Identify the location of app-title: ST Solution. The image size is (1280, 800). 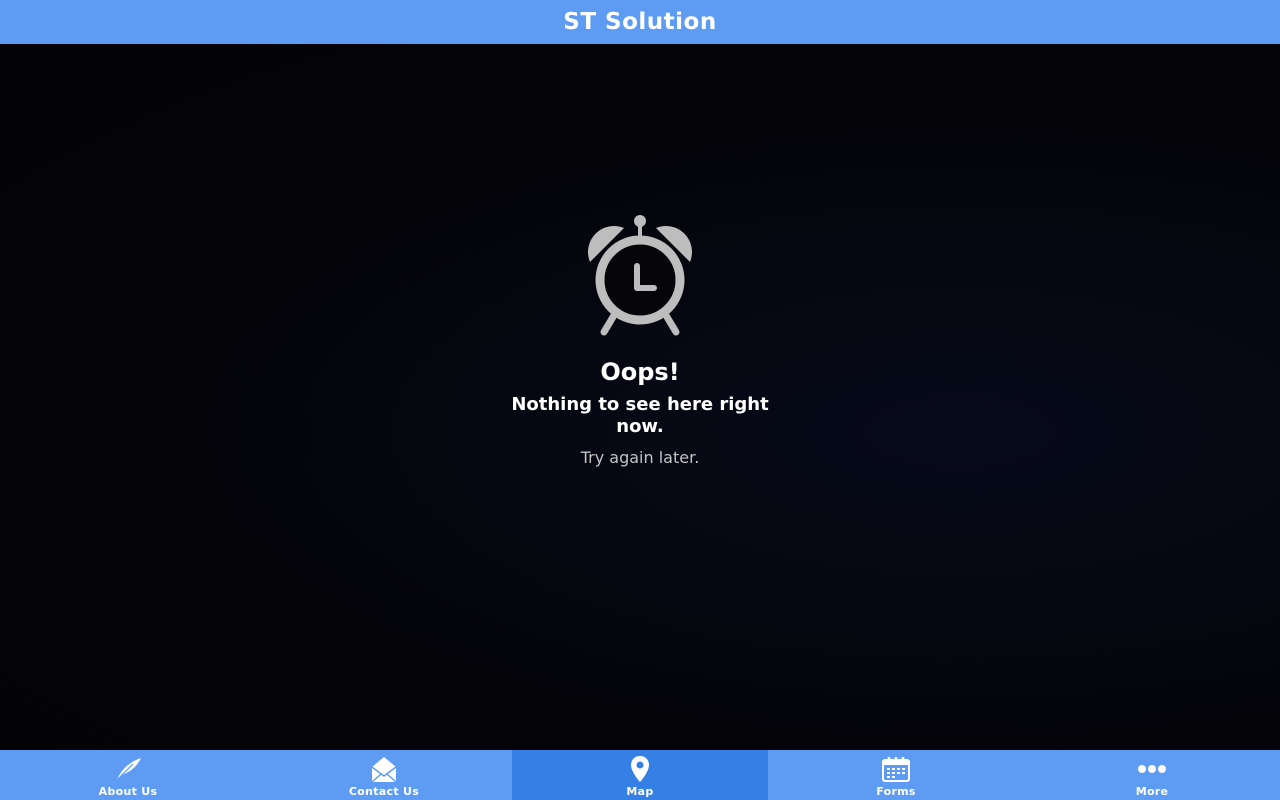
(640, 22).